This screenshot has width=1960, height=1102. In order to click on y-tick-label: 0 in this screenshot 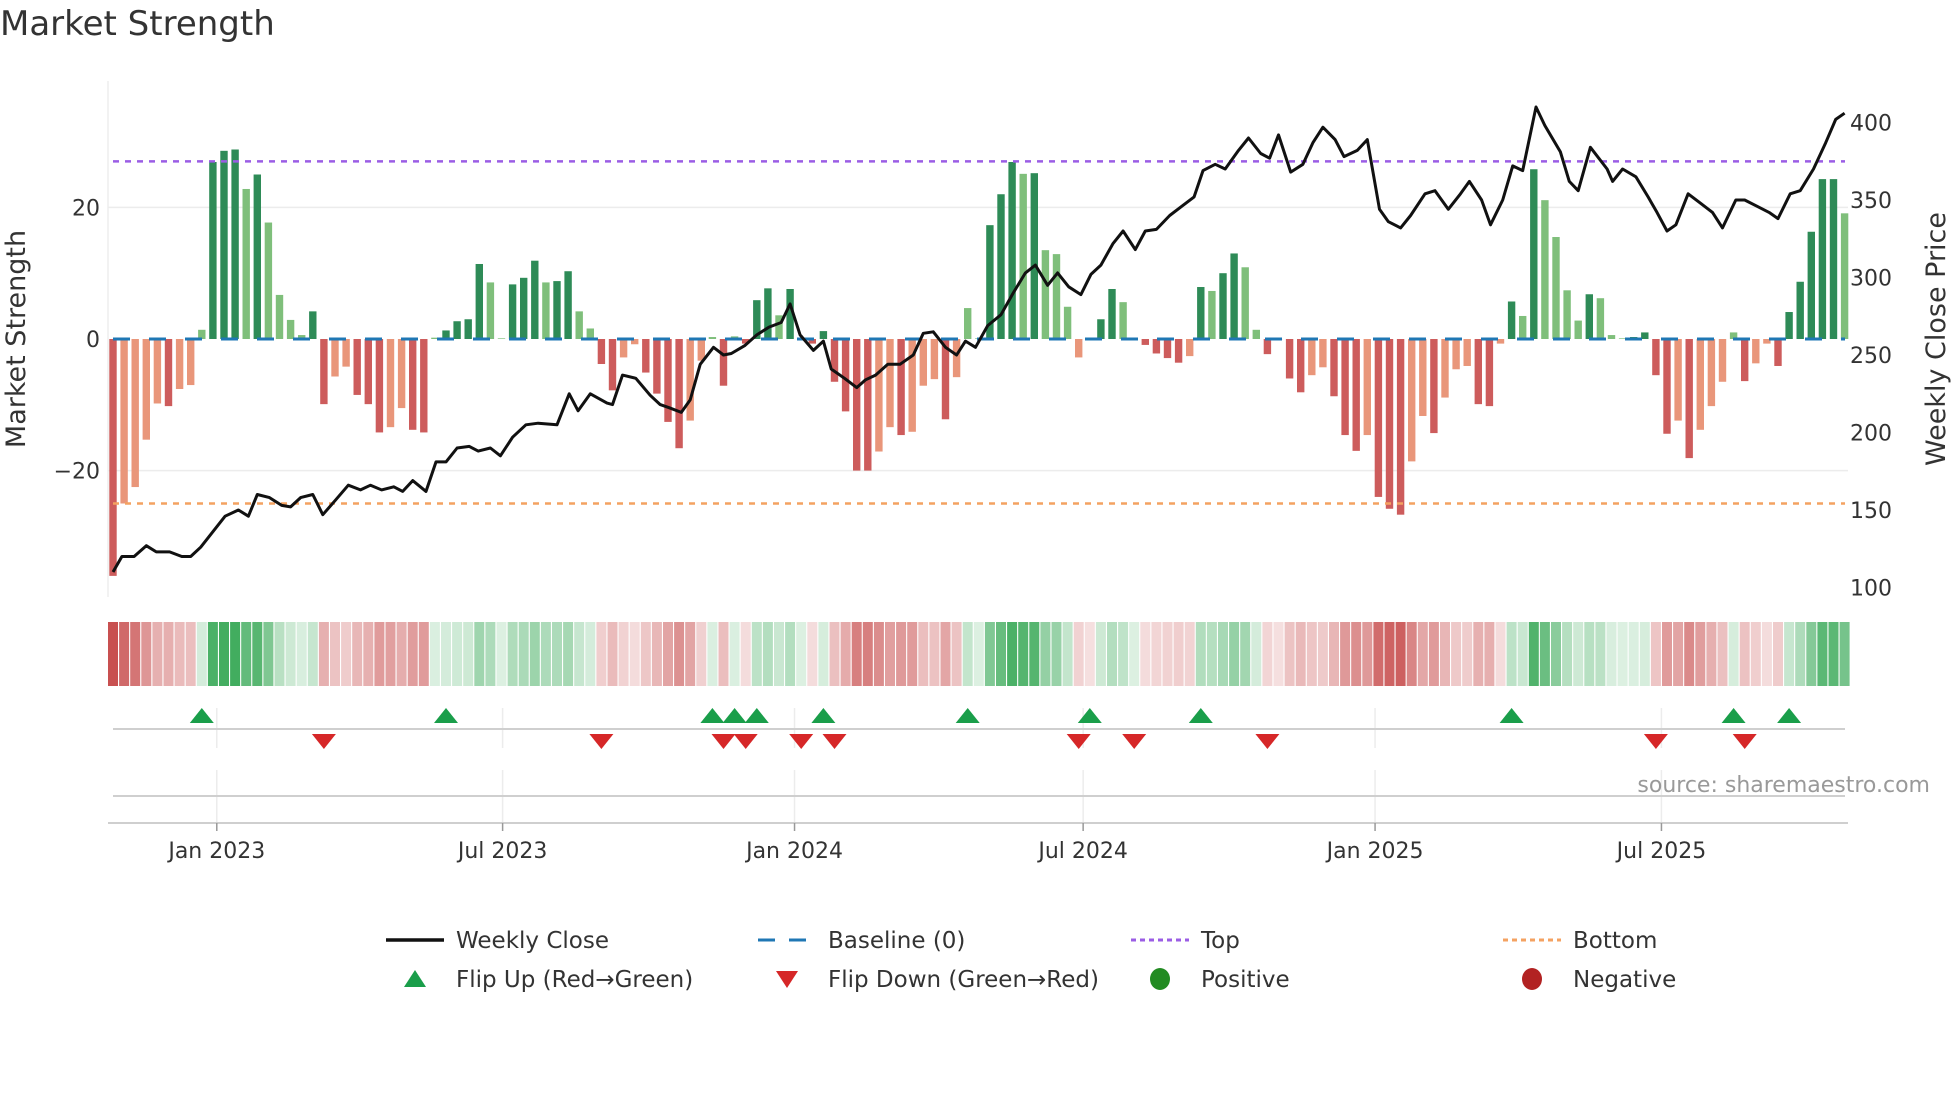, I will do `click(93, 340)`.